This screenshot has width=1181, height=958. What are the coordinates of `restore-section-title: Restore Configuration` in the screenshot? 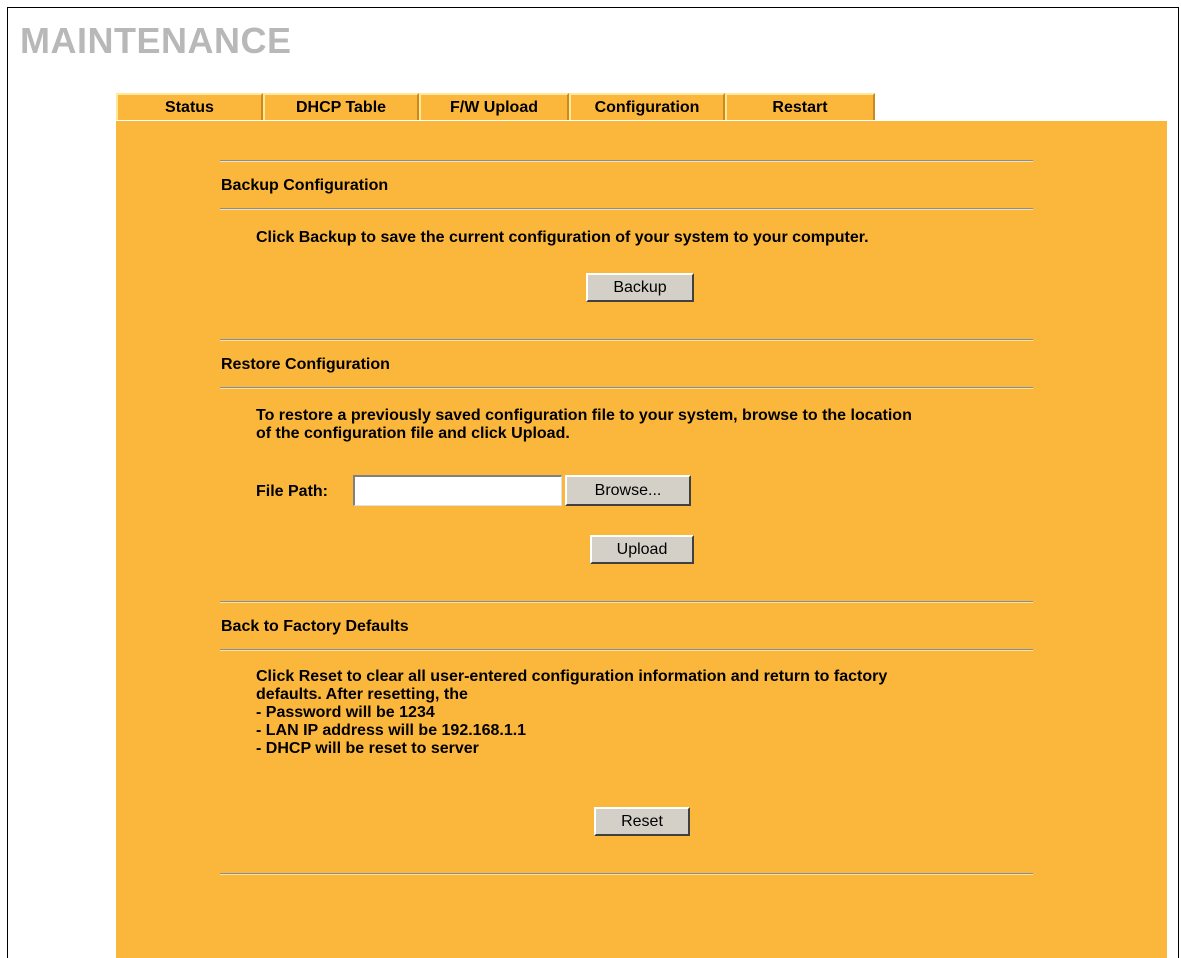 It's located at (305, 364).